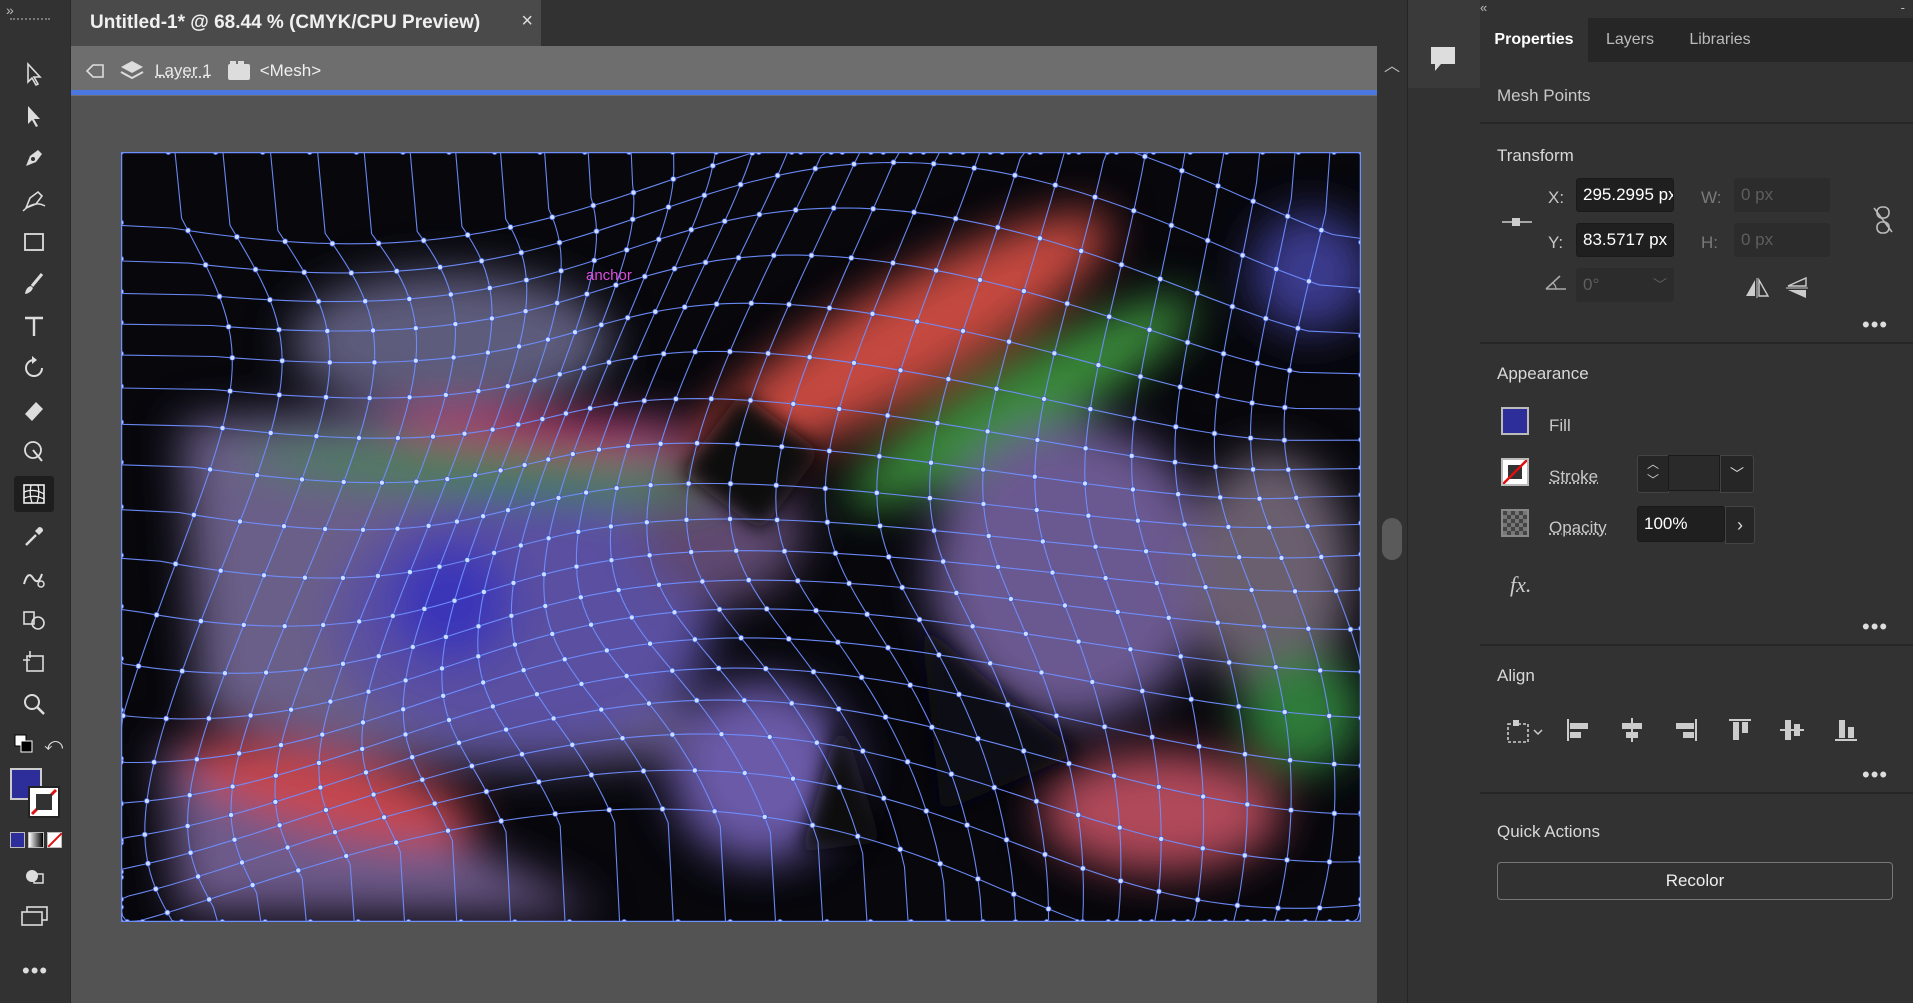 Image resolution: width=1913 pixels, height=1003 pixels. Describe the element at coordinates (1686, 730) in the screenshot. I see `align-right-icon` at that location.